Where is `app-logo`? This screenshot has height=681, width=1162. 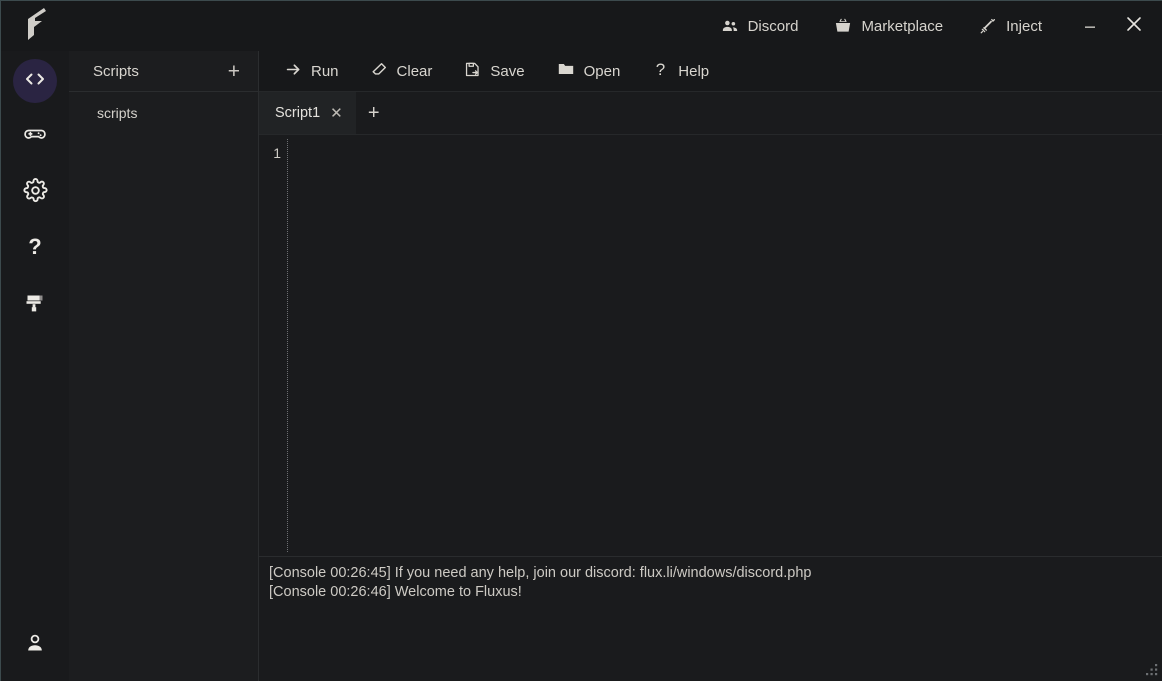 app-logo is located at coordinates (35, 26).